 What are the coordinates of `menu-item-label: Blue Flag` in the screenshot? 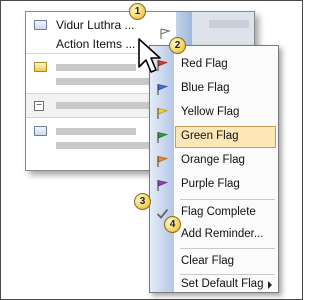 It's located at (205, 88).